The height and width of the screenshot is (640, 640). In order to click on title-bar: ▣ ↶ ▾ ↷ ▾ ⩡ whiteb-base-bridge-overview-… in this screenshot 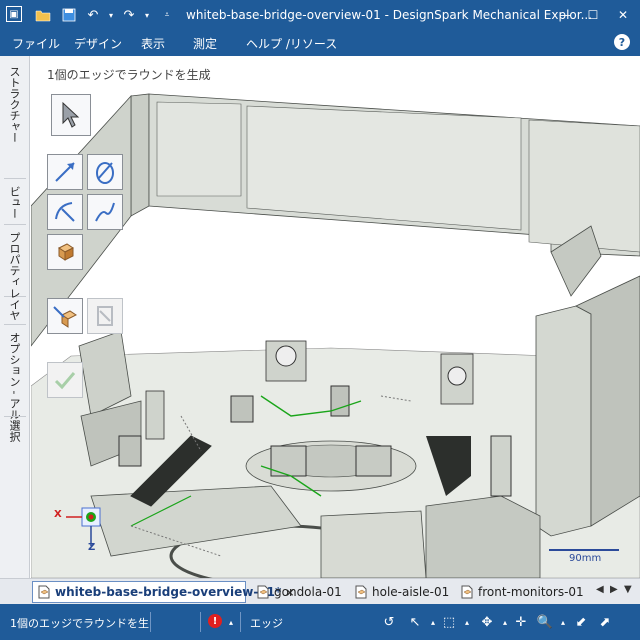, I will do `click(320, 15)`.